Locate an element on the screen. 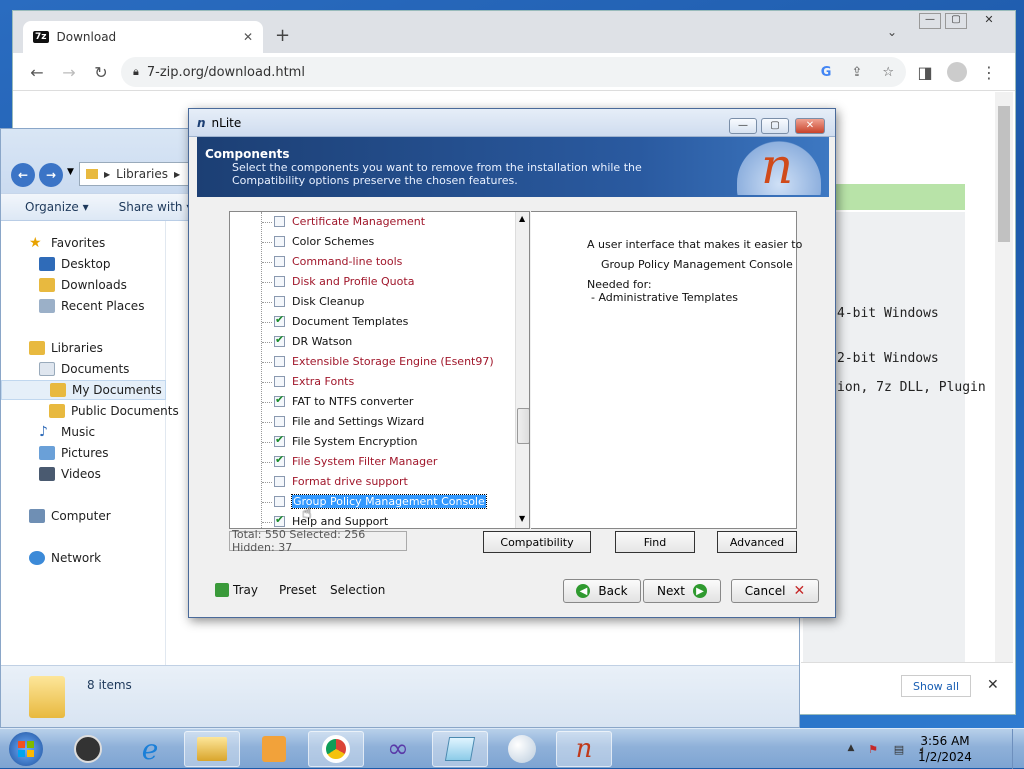 The height and width of the screenshot is (769, 1024). taskbar-ie: e is located at coordinates (150, 749).